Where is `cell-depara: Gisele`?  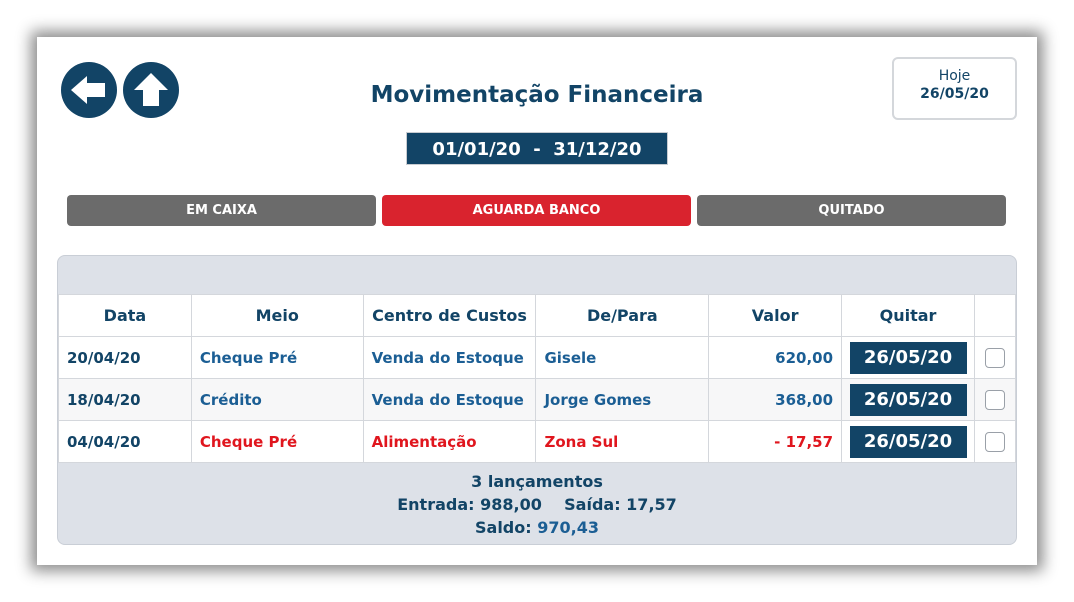 cell-depara: Gisele is located at coordinates (622, 357).